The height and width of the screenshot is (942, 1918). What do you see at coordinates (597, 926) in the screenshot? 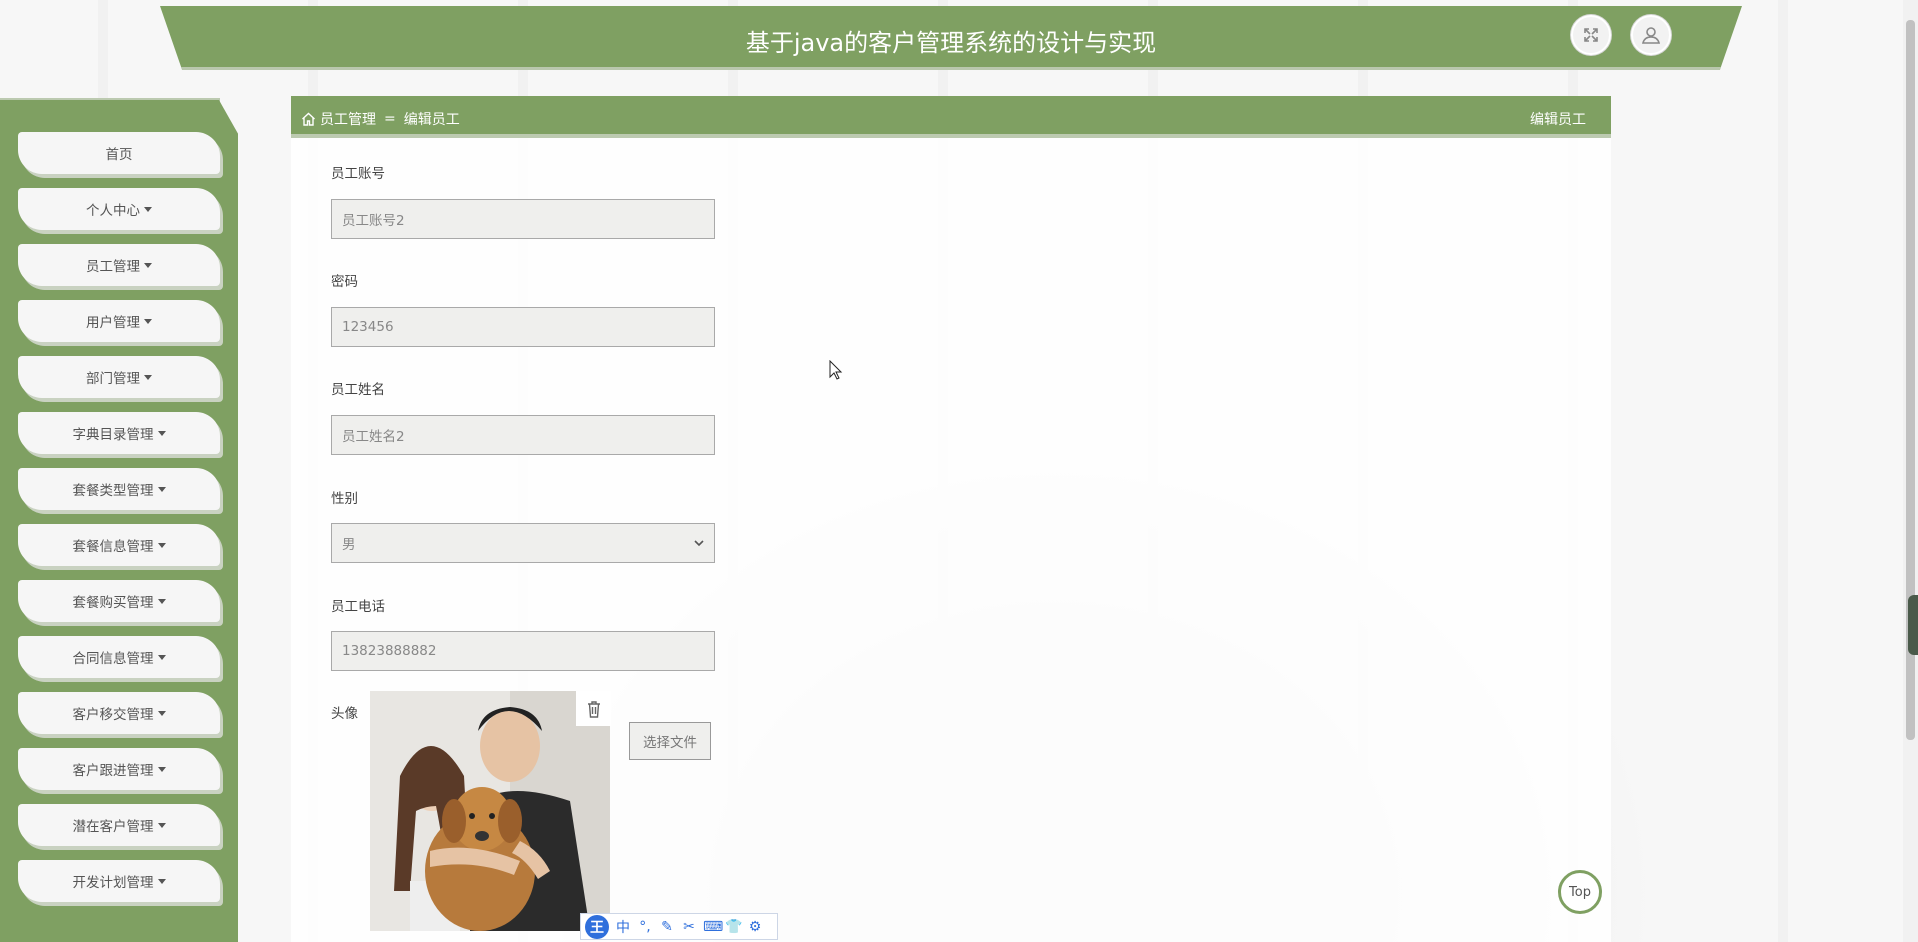
I see `ime-logo-icon: 王` at bounding box center [597, 926].